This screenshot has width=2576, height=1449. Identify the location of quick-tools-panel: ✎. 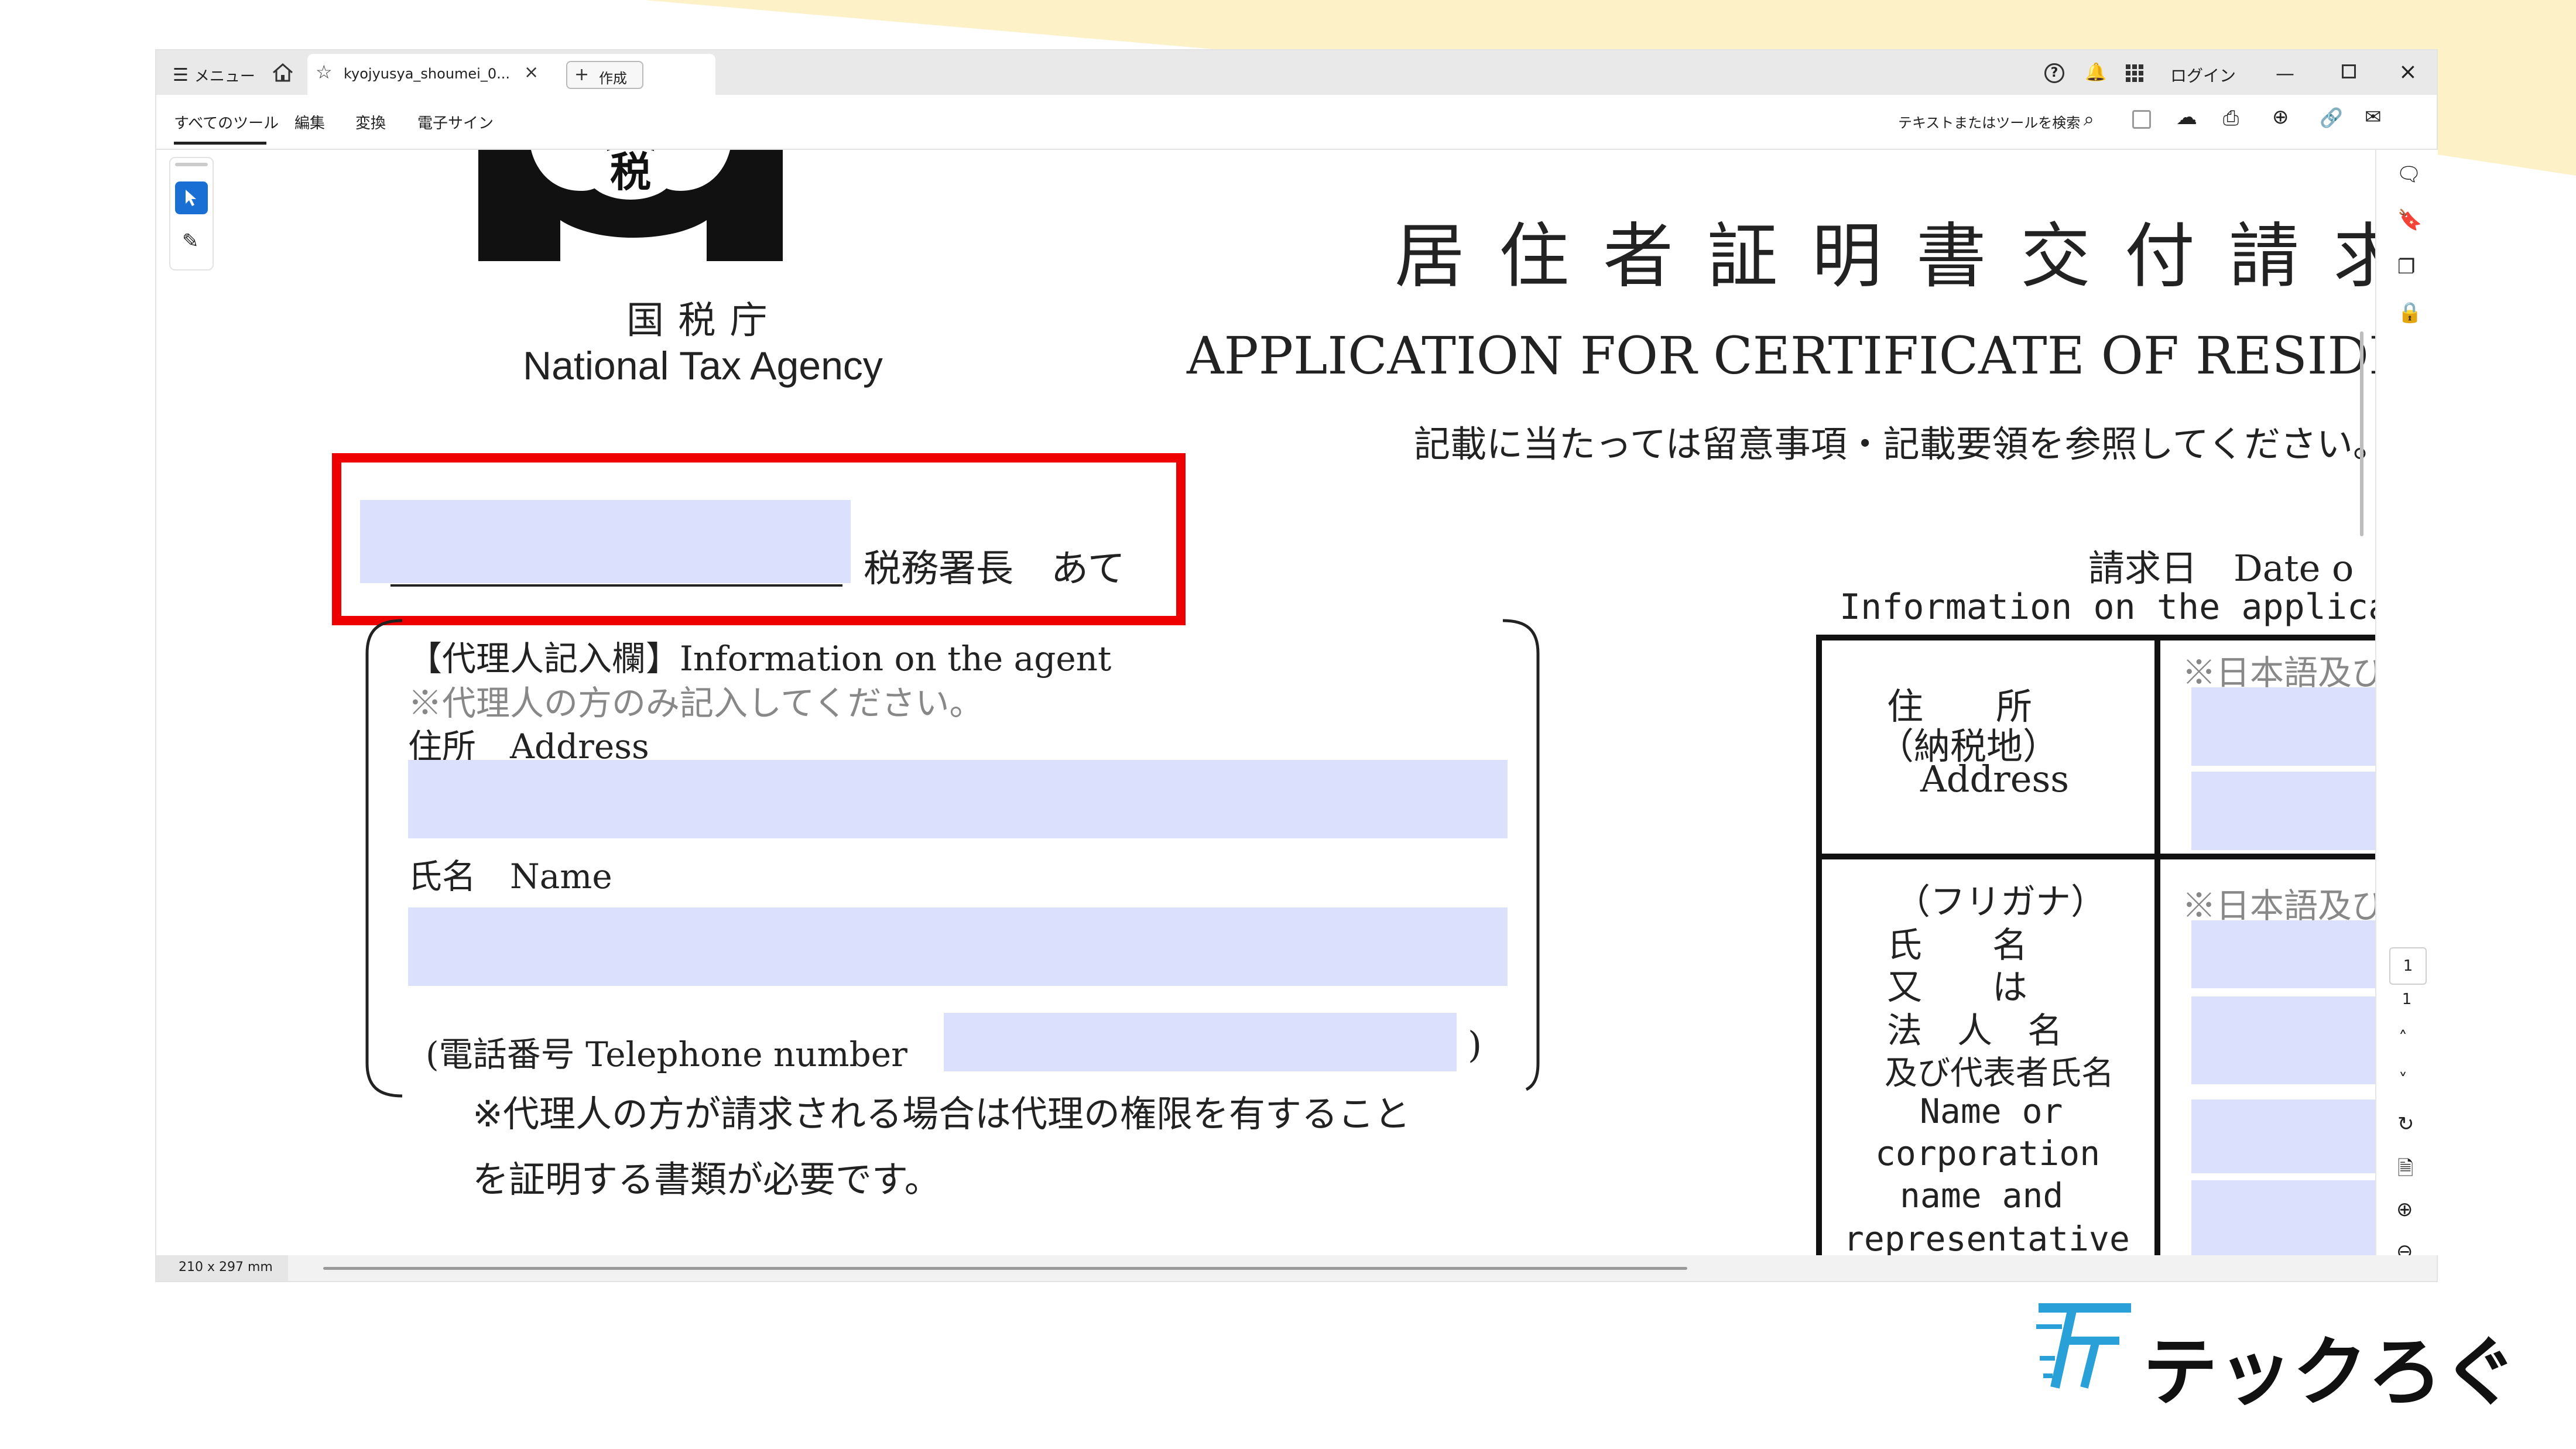
(191, 213).